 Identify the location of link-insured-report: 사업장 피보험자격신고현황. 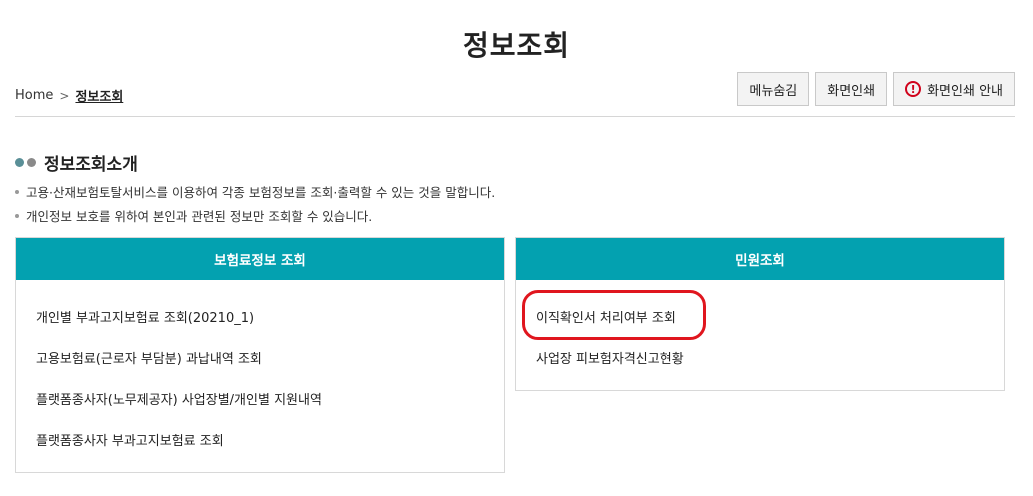
(610, 357).